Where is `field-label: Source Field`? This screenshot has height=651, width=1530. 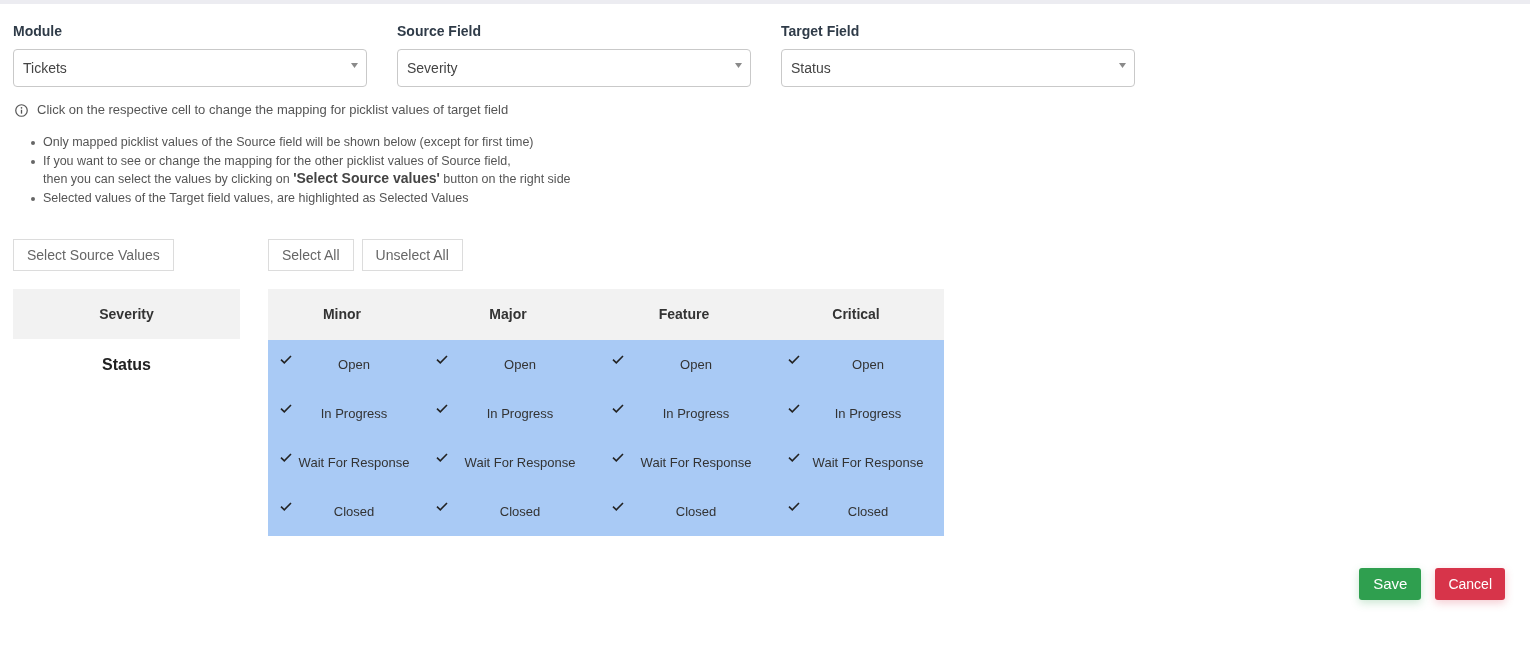
field-label: Source Field is located at coordinates (440, 31).